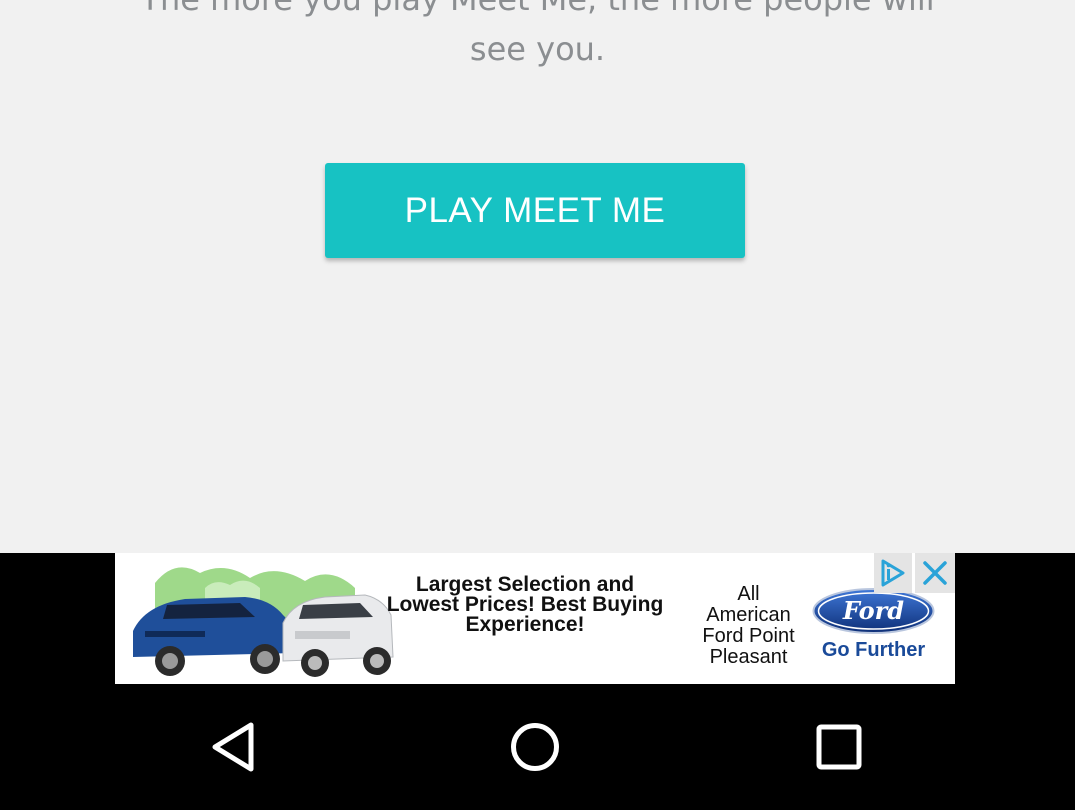 The width and height of the screenshot is (1075, 810). Describe the element at coordinates (255, 618) in the screenshot. I see `ad-car-image` at that location.